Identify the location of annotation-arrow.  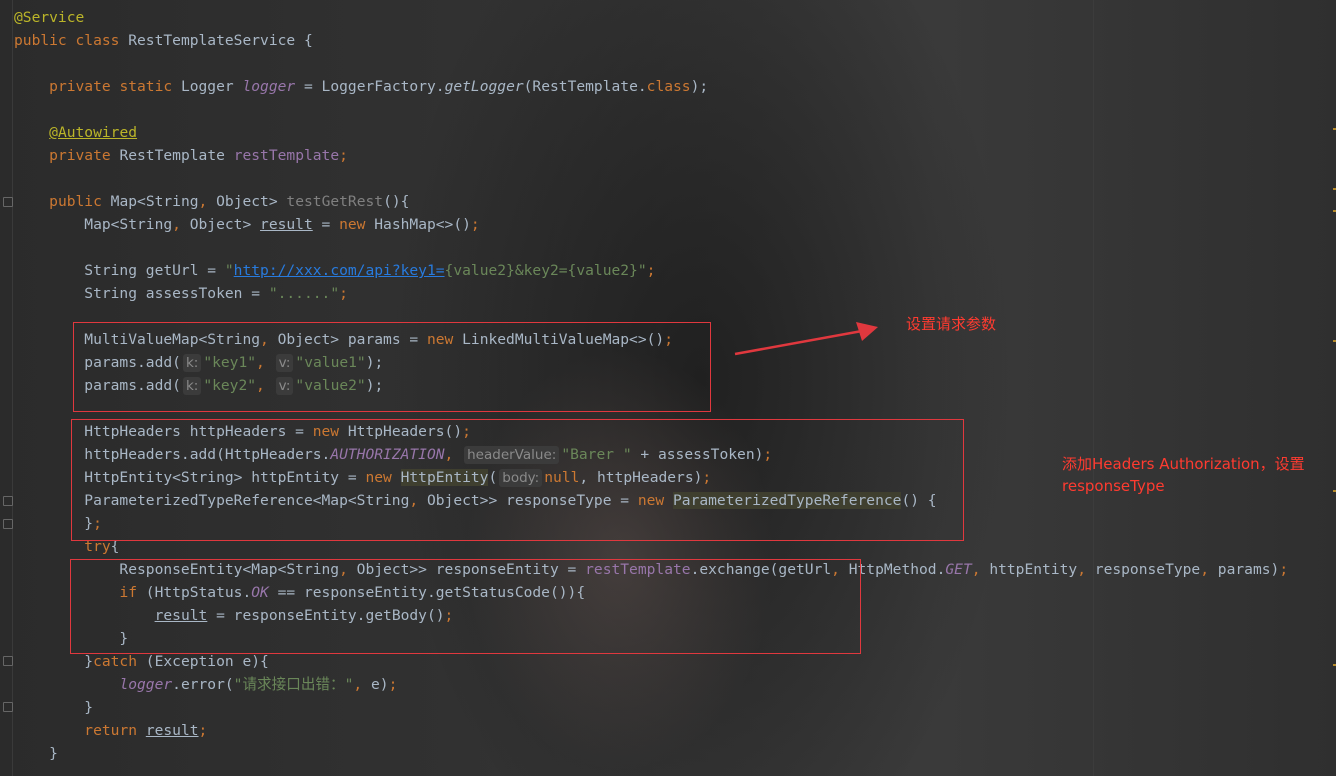
(806, 339).